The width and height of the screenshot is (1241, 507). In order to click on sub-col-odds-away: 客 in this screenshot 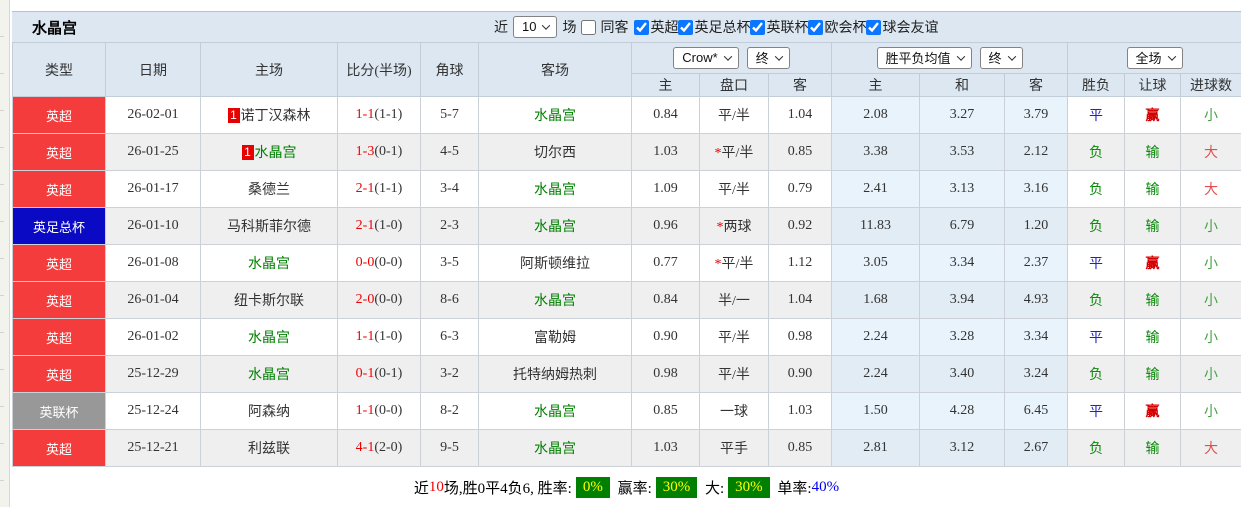, I will do `click(800, 85)`.